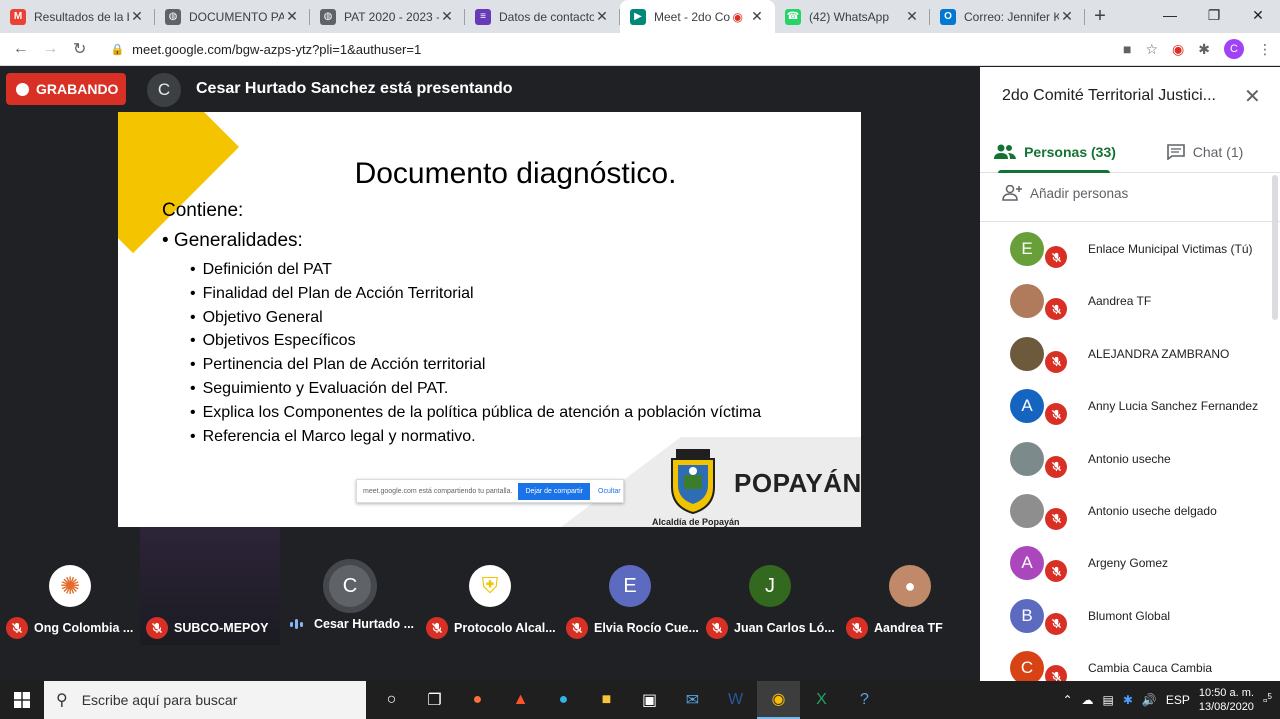  I want to click on chrome-icon: ◉, so click(778, 700).